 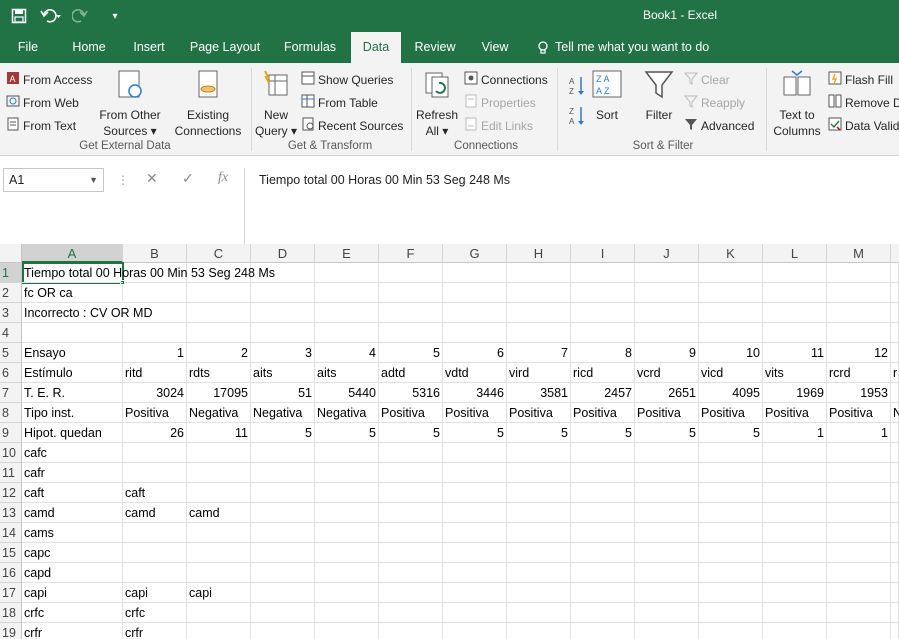 I want to click on cell-l10, so click(x=795, y=453).